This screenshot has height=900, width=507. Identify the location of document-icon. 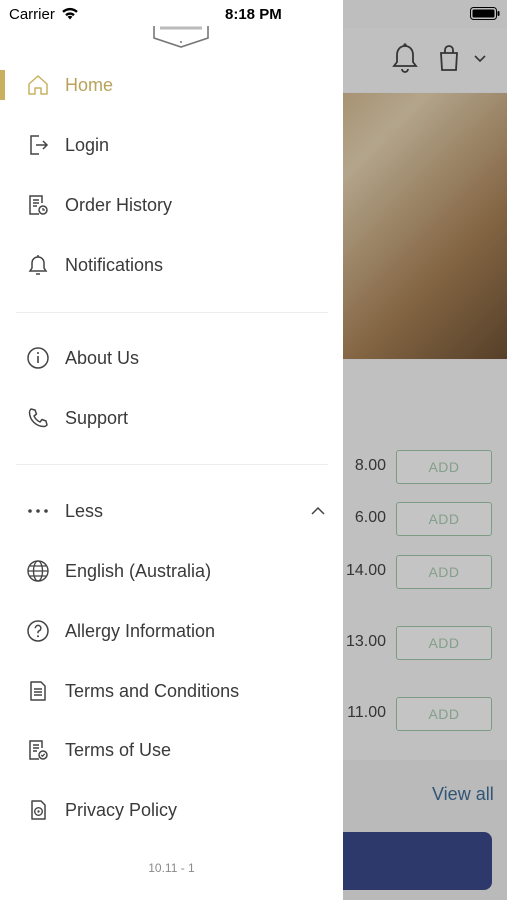
(38, 691).